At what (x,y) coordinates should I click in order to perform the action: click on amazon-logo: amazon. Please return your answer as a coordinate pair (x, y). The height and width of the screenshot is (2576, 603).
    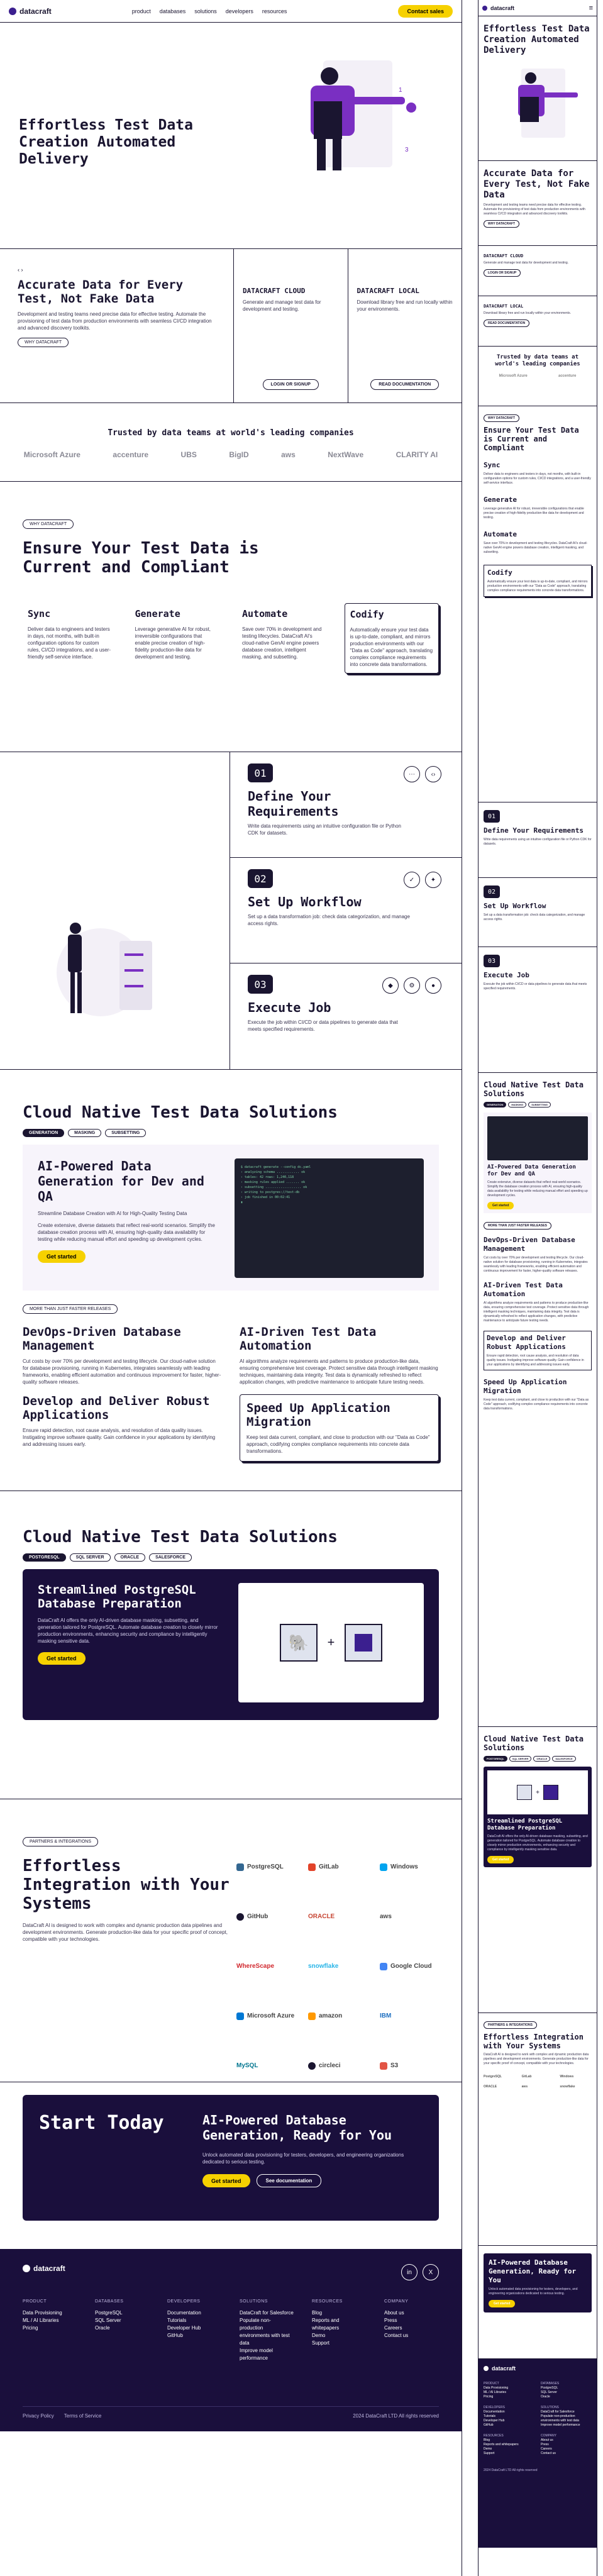
    Looking at the image, I should click on (337, 2016).